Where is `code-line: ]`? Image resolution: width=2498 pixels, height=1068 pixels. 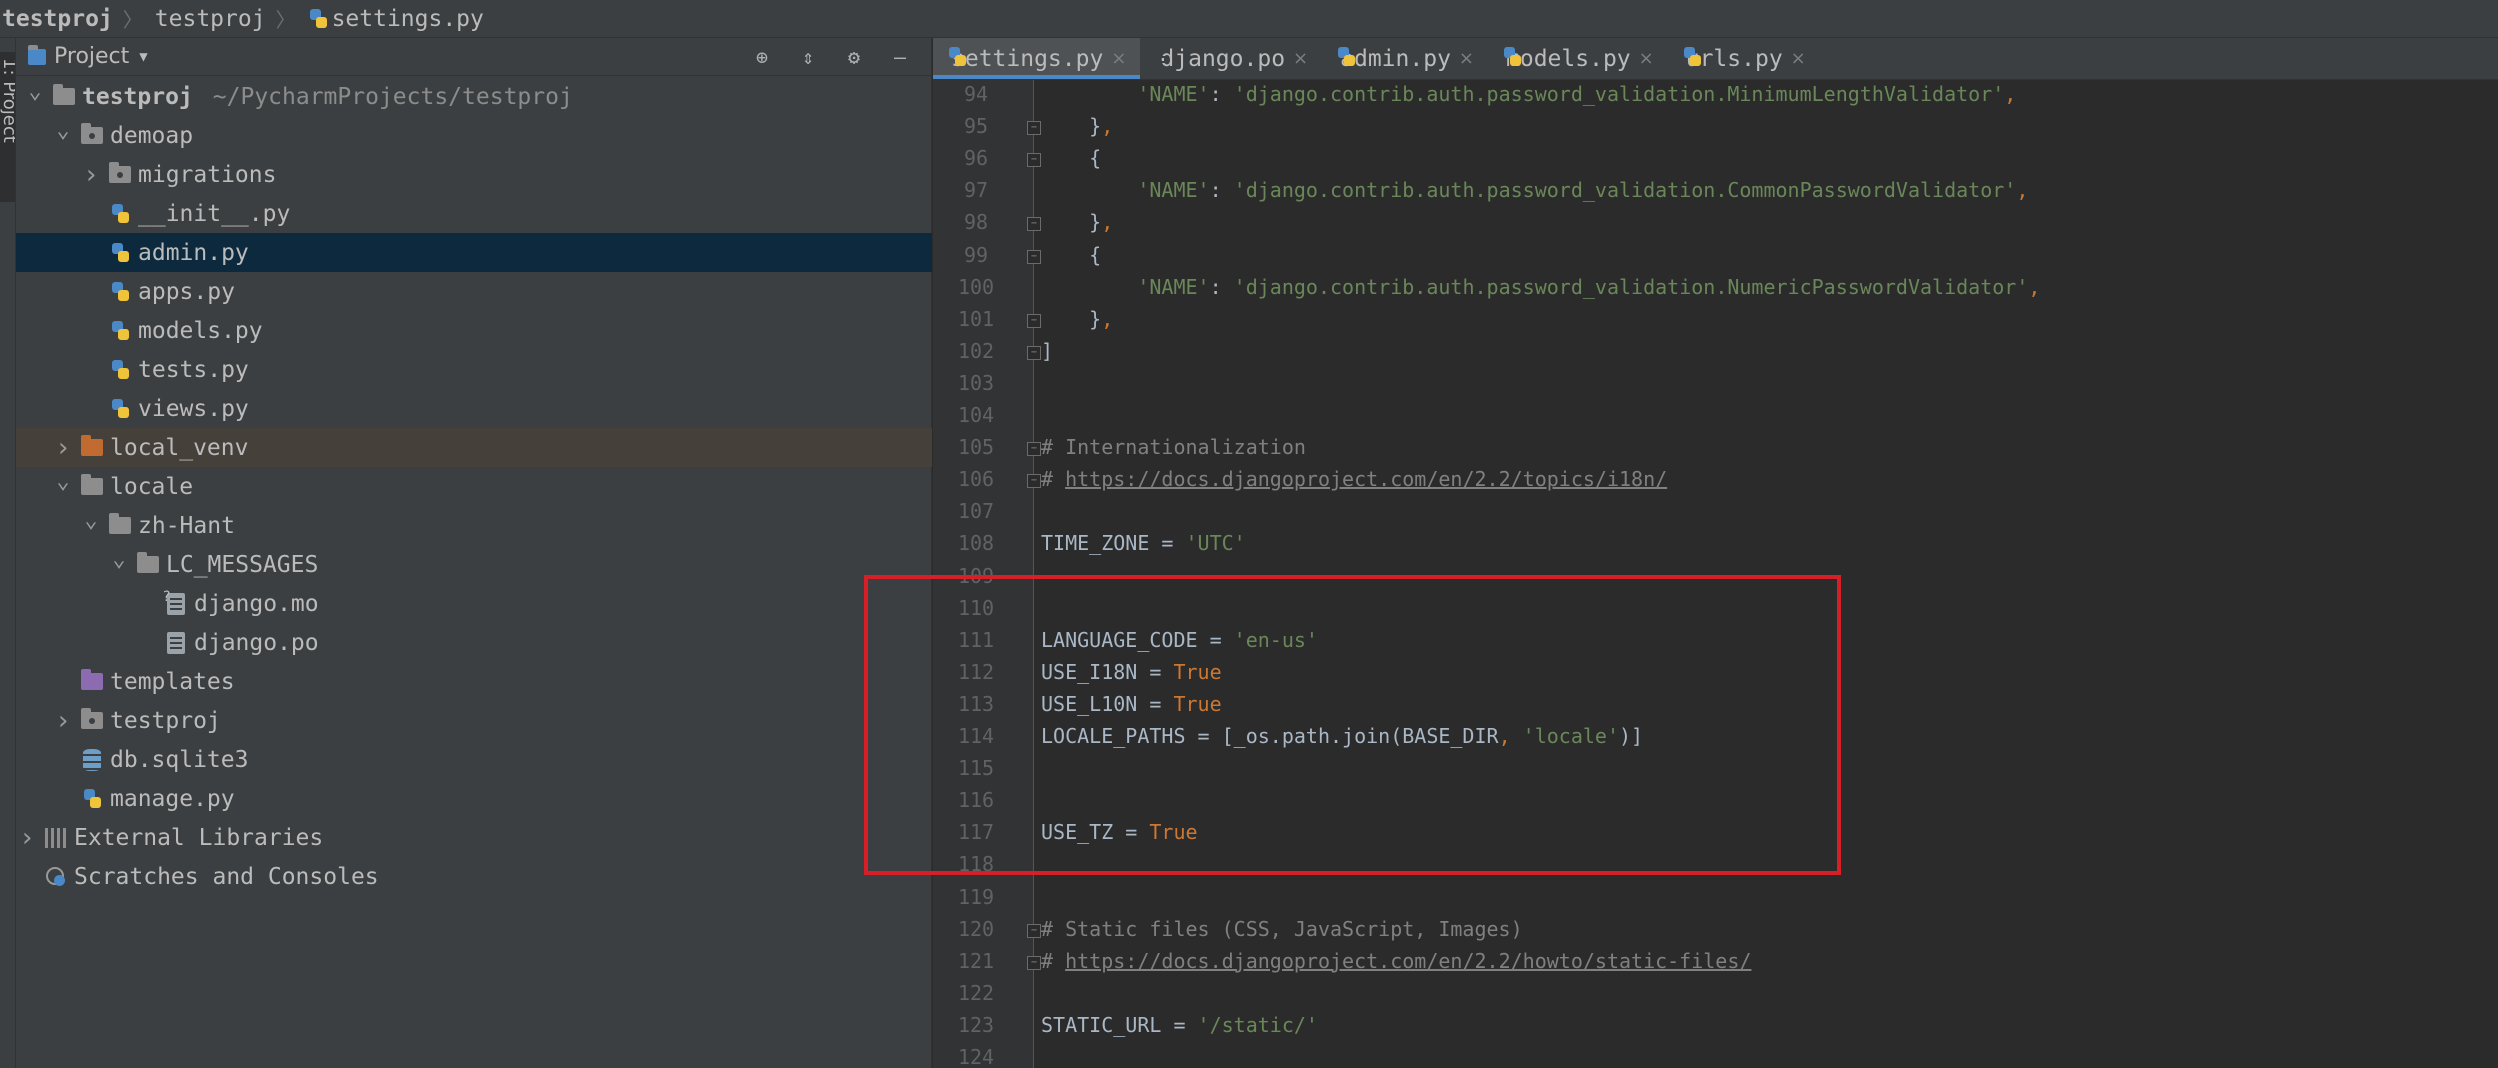
code-line: ] is located at coordinates (1047, 351).